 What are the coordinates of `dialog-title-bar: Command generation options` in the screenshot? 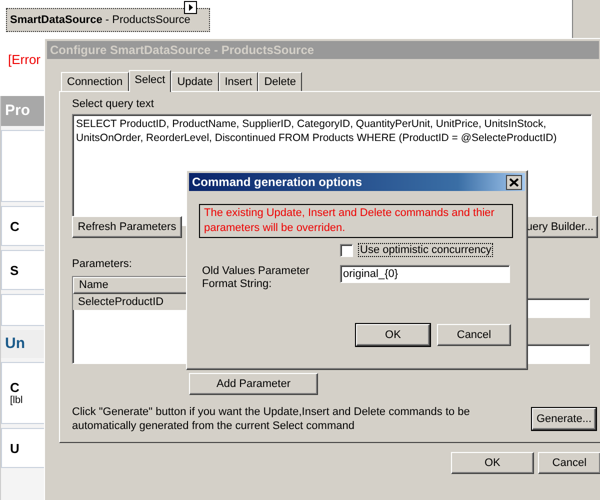 It's located at (357, 182).